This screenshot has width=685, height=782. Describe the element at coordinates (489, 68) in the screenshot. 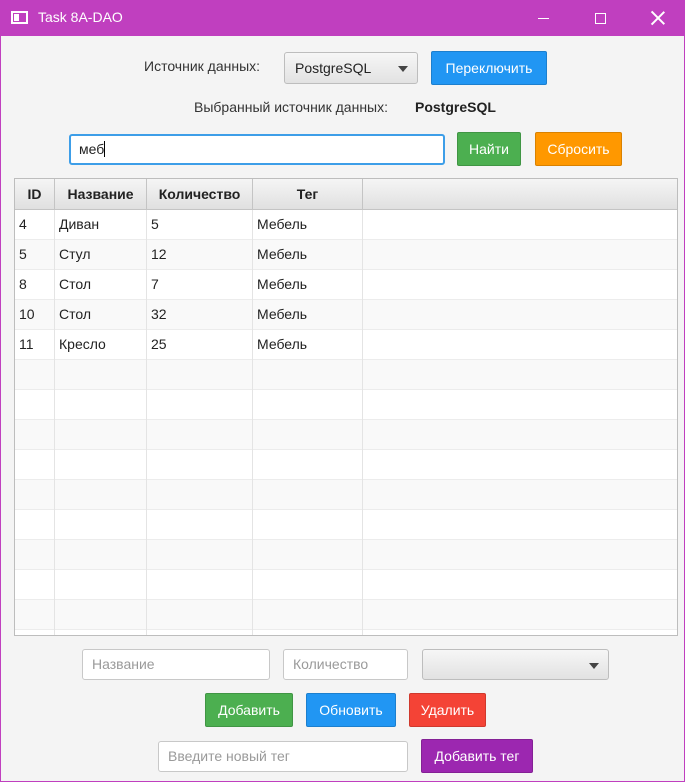

I see `switch-source-button: Переключить` at that location.